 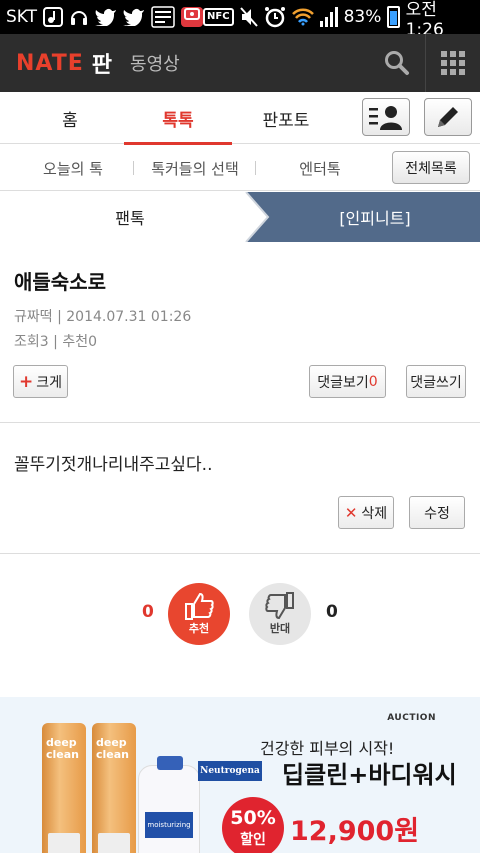 What do you see at coordinates (199, 606) in the screenshot?
I see `thumbs-up-icon` at bounding box center [199, 606].